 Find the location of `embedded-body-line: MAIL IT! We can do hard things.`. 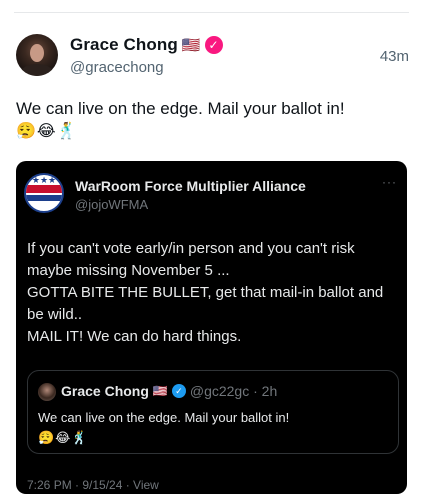

embedded-body-line: MAIL IT! We can do hard things. is located at coordinates (134, 336).